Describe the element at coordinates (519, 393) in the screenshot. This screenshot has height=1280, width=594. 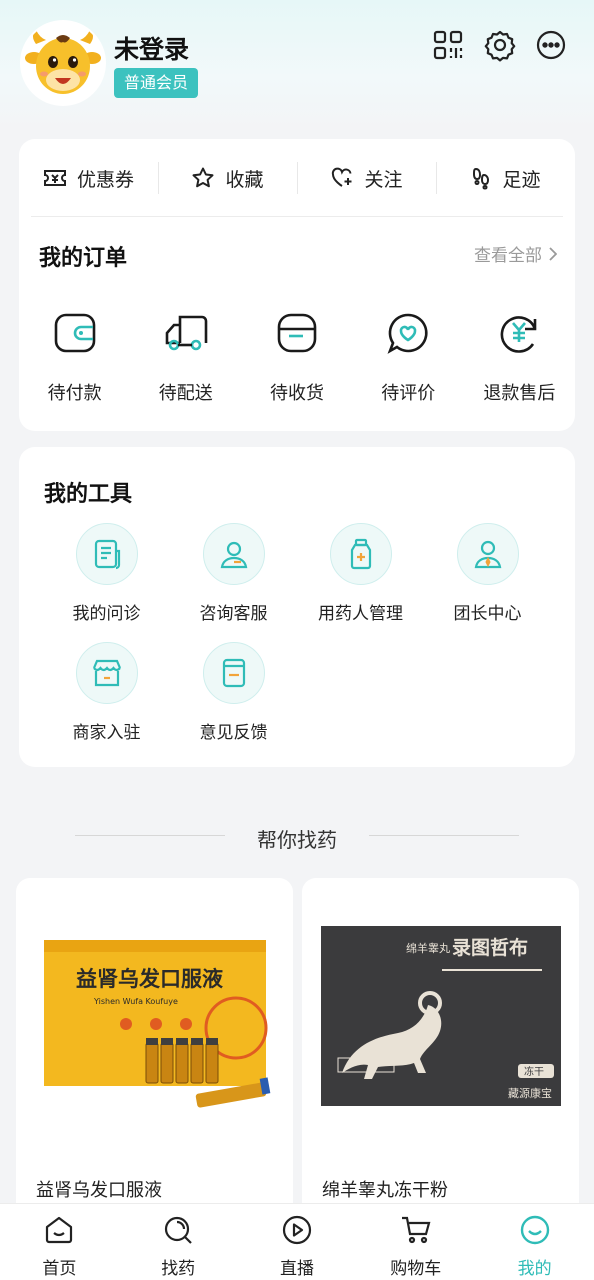
I see `order-label: 退款售后` at that location.